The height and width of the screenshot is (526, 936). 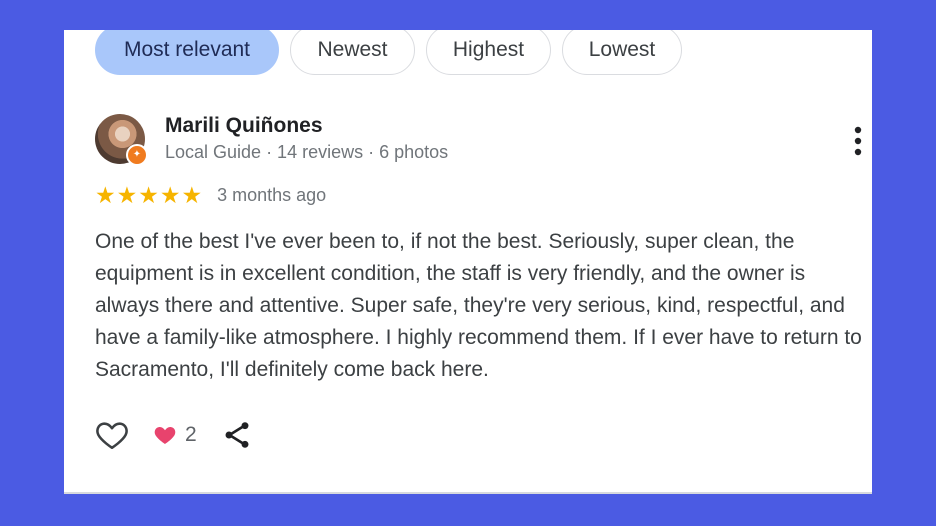 What do you see at coordinates (272, 195) in the screenshot?
I see `review-time: 3 months ago` at bounding box center [272, 195].